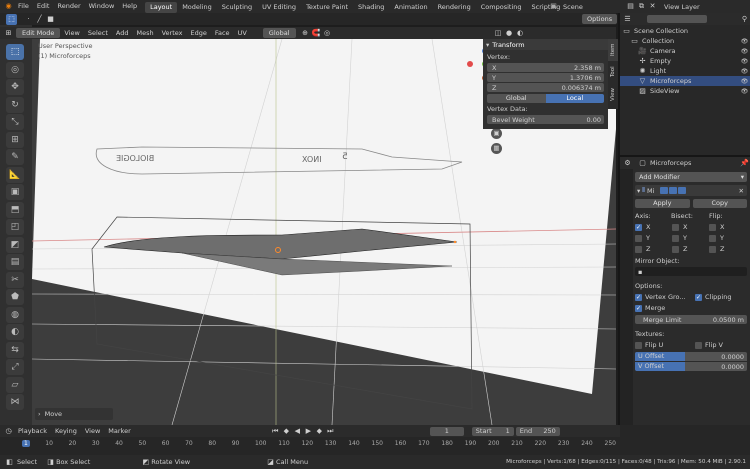 This screenshot has height=469, width=750. I want to click on editmode-toggle-icon, so click(664, 190).